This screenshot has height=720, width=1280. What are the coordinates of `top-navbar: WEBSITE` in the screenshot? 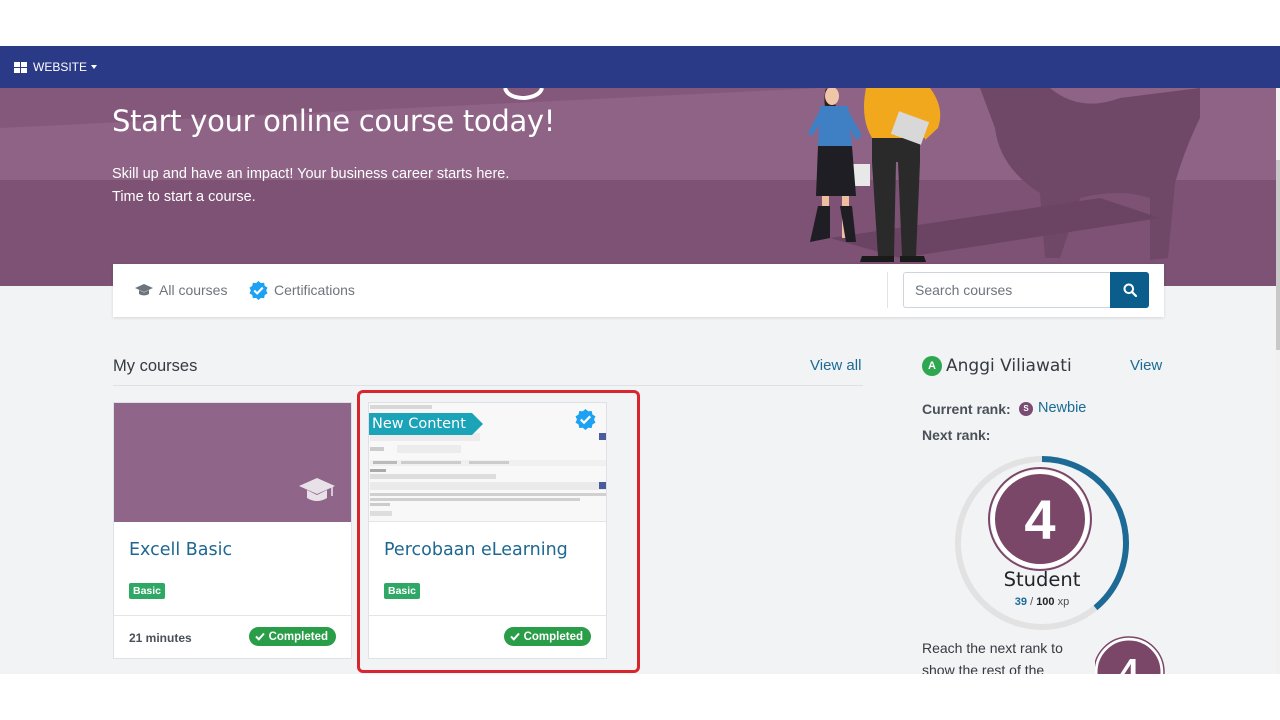 It's located at (640, 67).